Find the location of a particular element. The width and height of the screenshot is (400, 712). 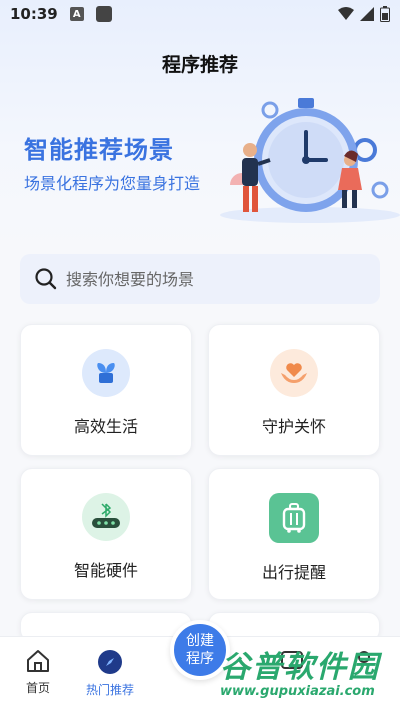

card-label: 出行提醒 is located at coordinates (293, 572).